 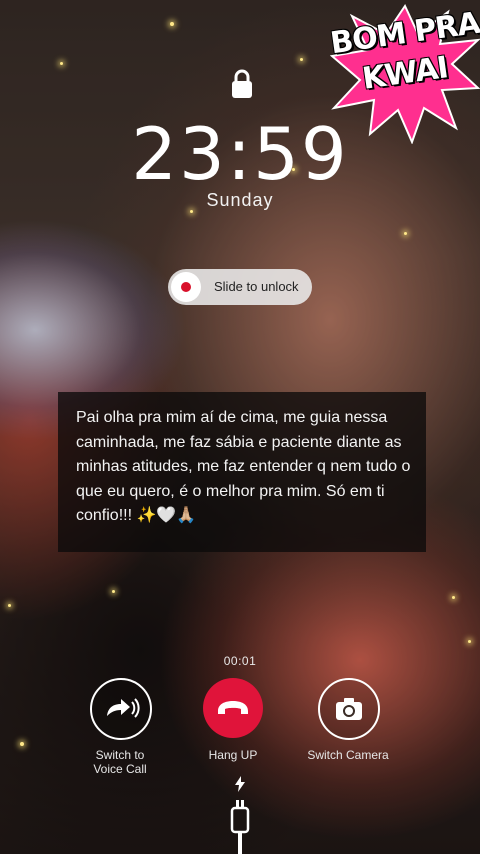 What do you see at coordinates (240, 661) in the screenshot?
I see `call-duration: 00:01` at bounding box center [240, 661].